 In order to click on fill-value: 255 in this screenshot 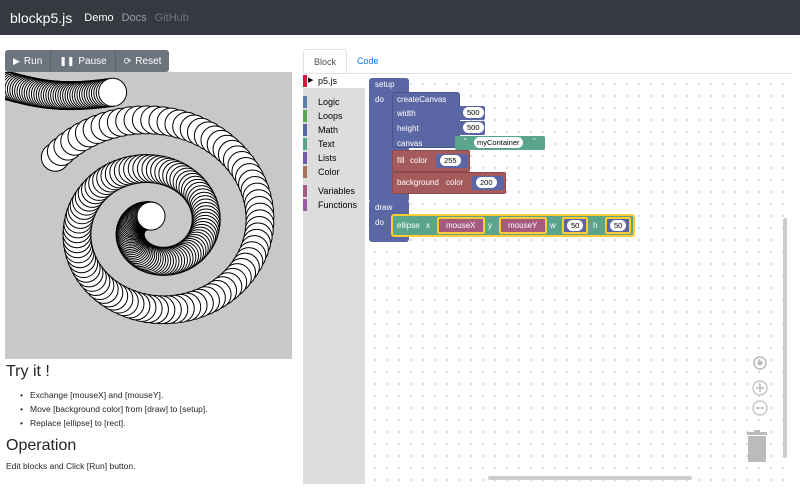, I will do `click(450, 160)`.